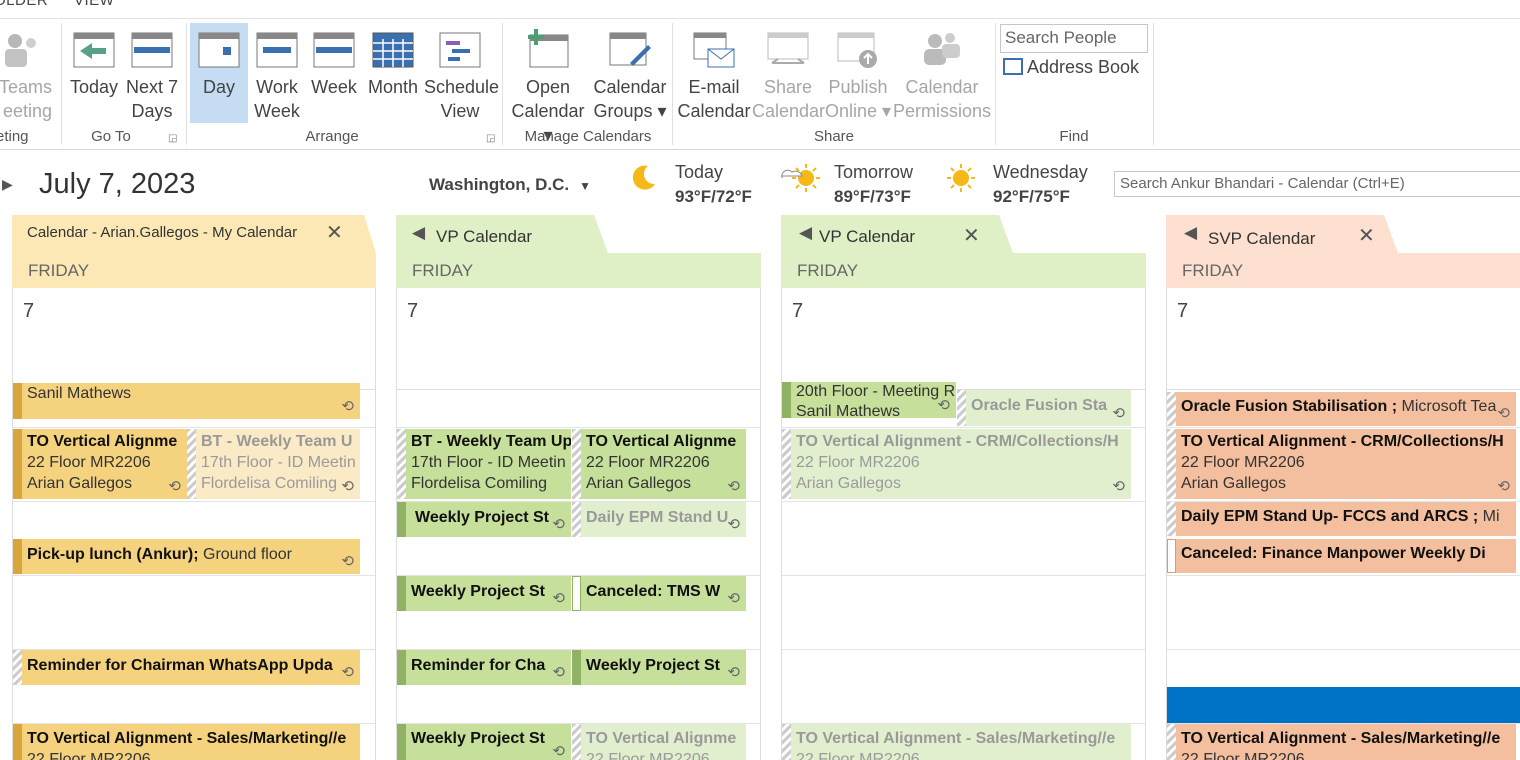  Describe the element at coordinates (510, 185) in the screenshot. I see `location-dropdown: Washington, D.C. ▼` at that location.